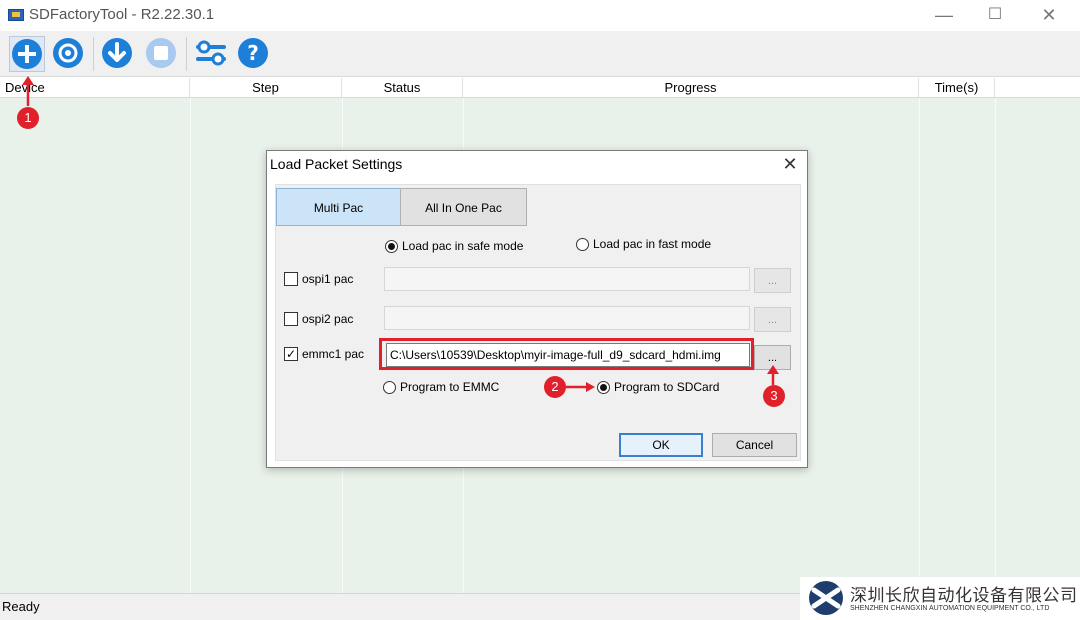 The image size is (1080, 620). What do you see at coordinates (336, 164) in the screenshot?
I see `dialog-title: Load Packet Settings` at bounding box center [336, 164].